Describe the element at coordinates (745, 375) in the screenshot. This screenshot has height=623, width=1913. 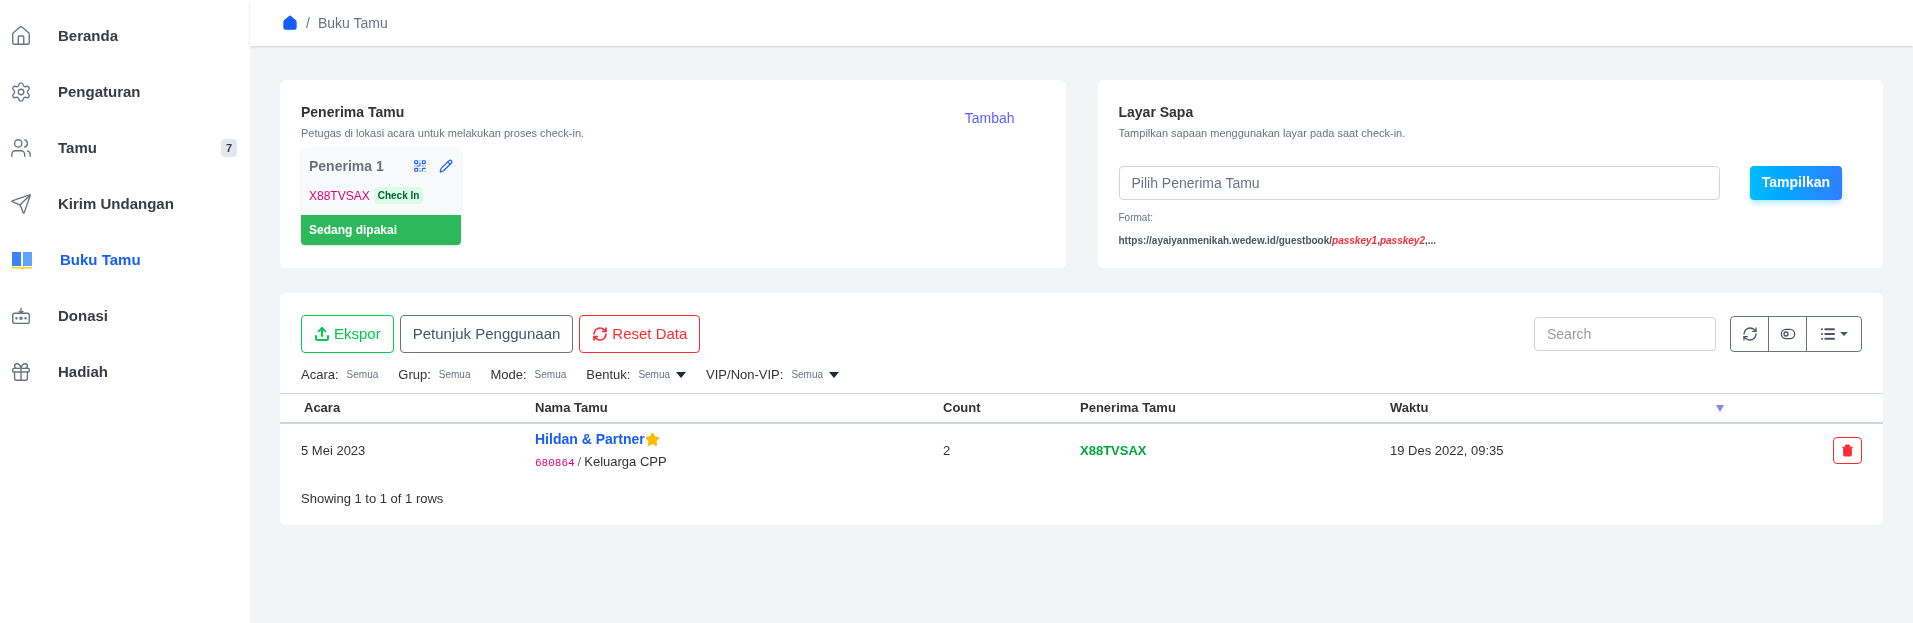
I see `filter-label: VIP/Non-VIP:` at that location.